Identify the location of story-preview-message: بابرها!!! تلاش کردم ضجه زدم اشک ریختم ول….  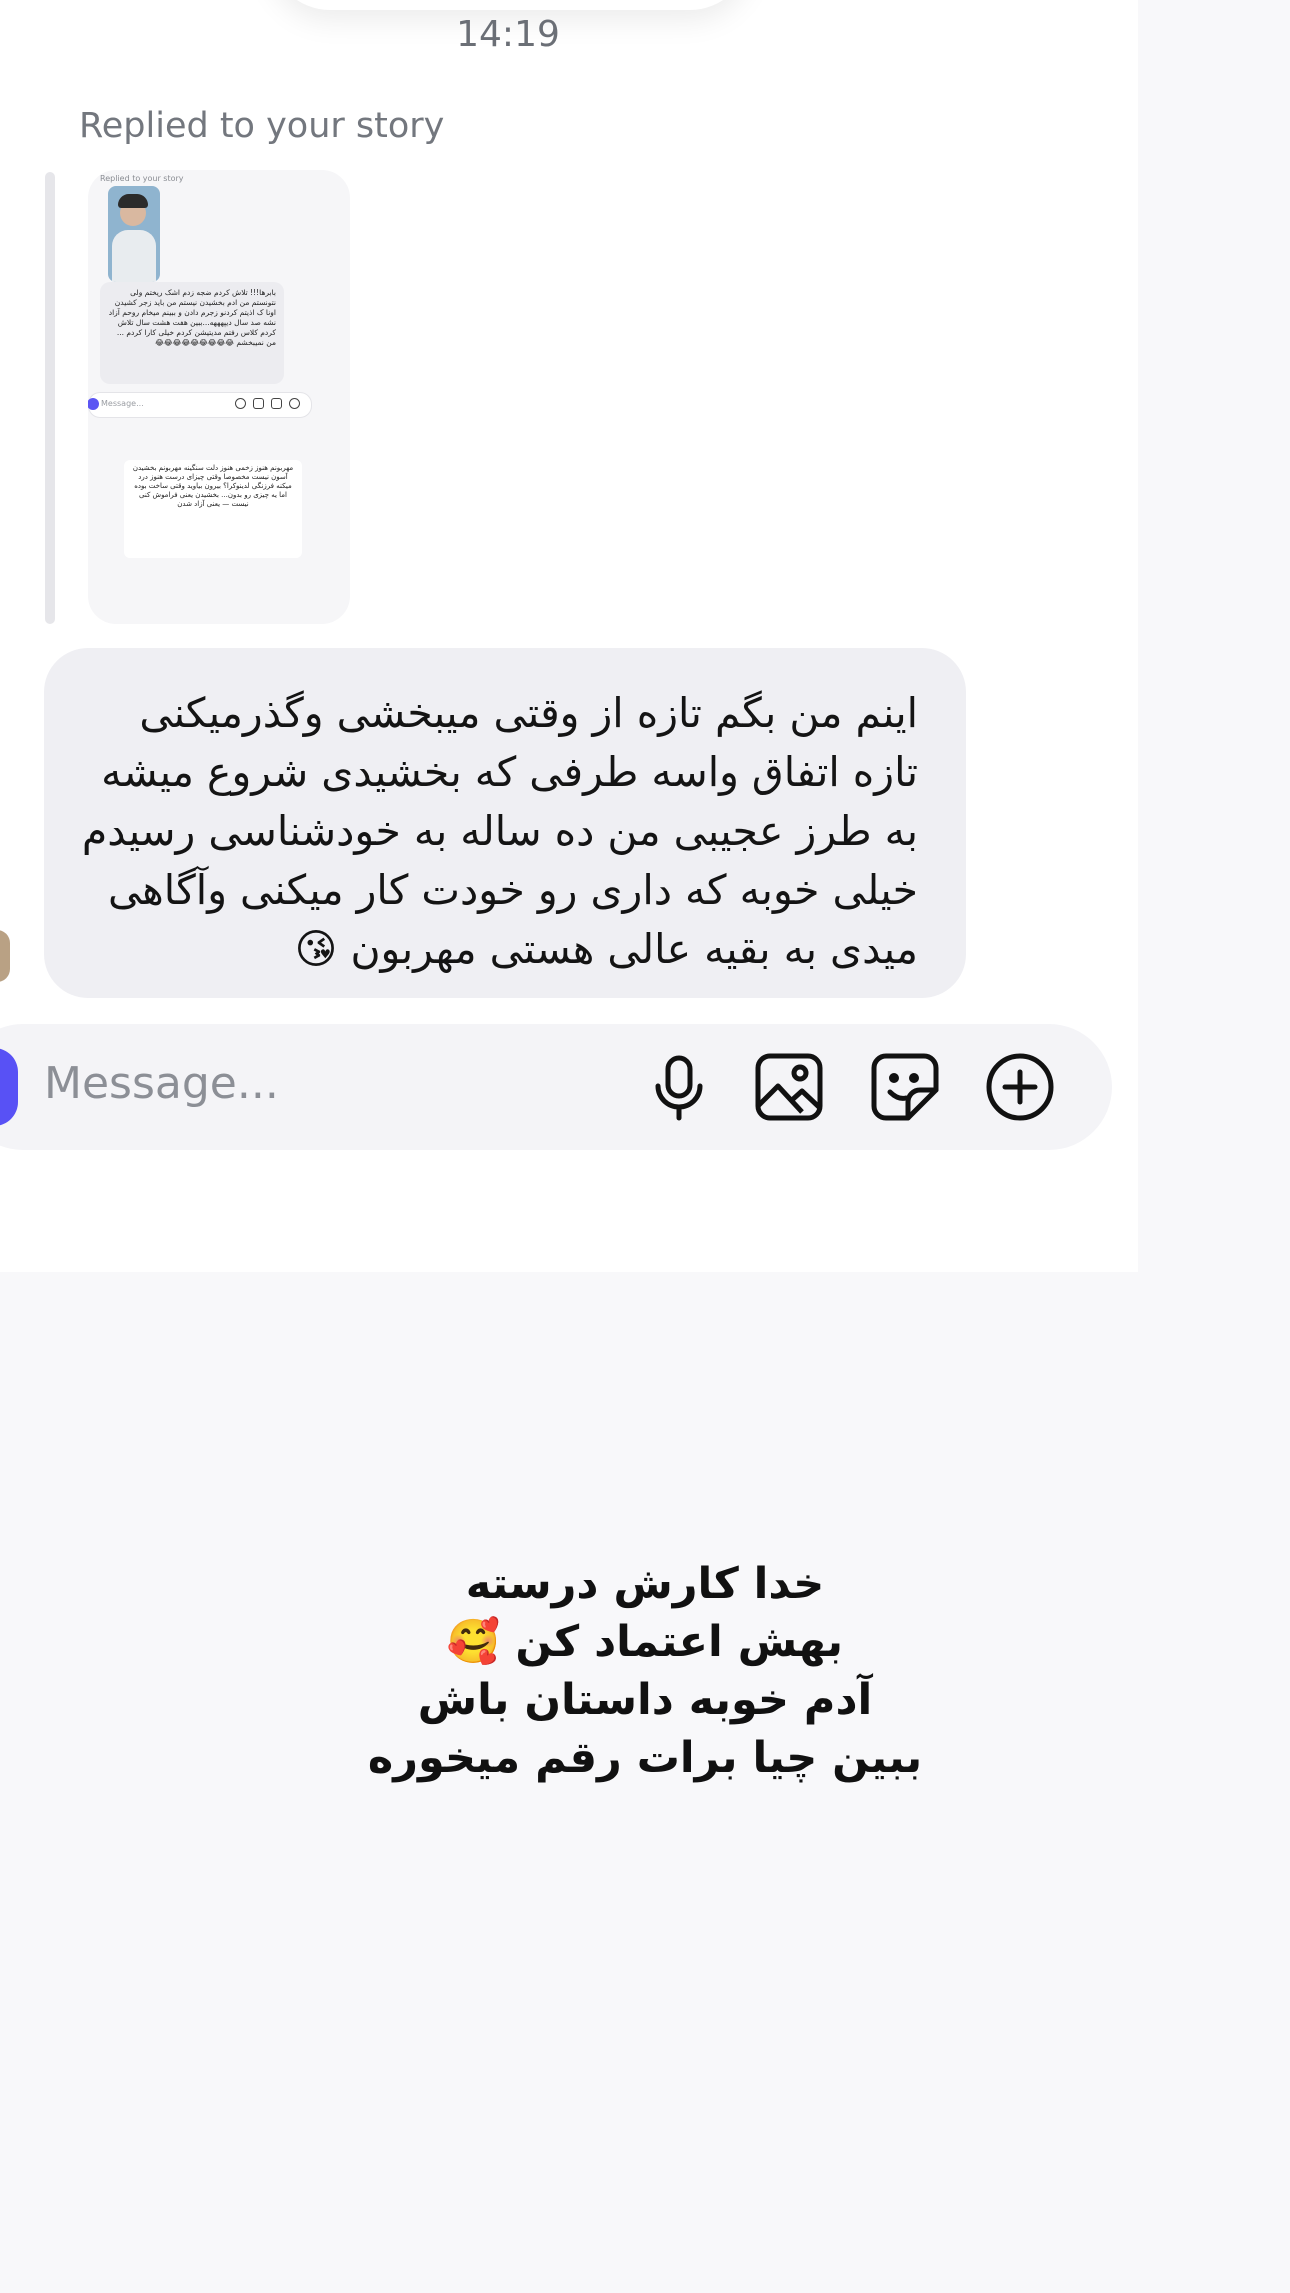
(192, 333).